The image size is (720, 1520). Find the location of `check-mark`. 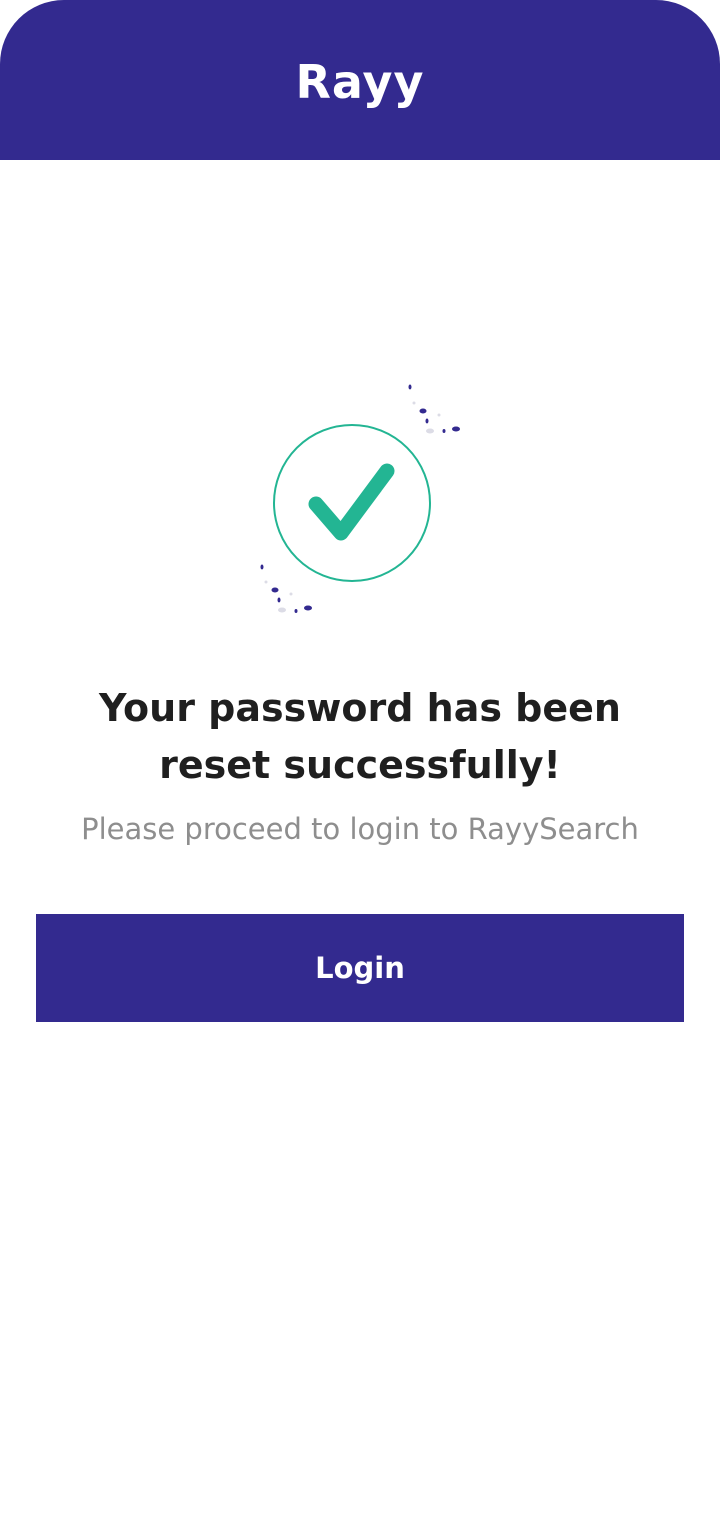

check-mark is located at coordinates (351, 502).